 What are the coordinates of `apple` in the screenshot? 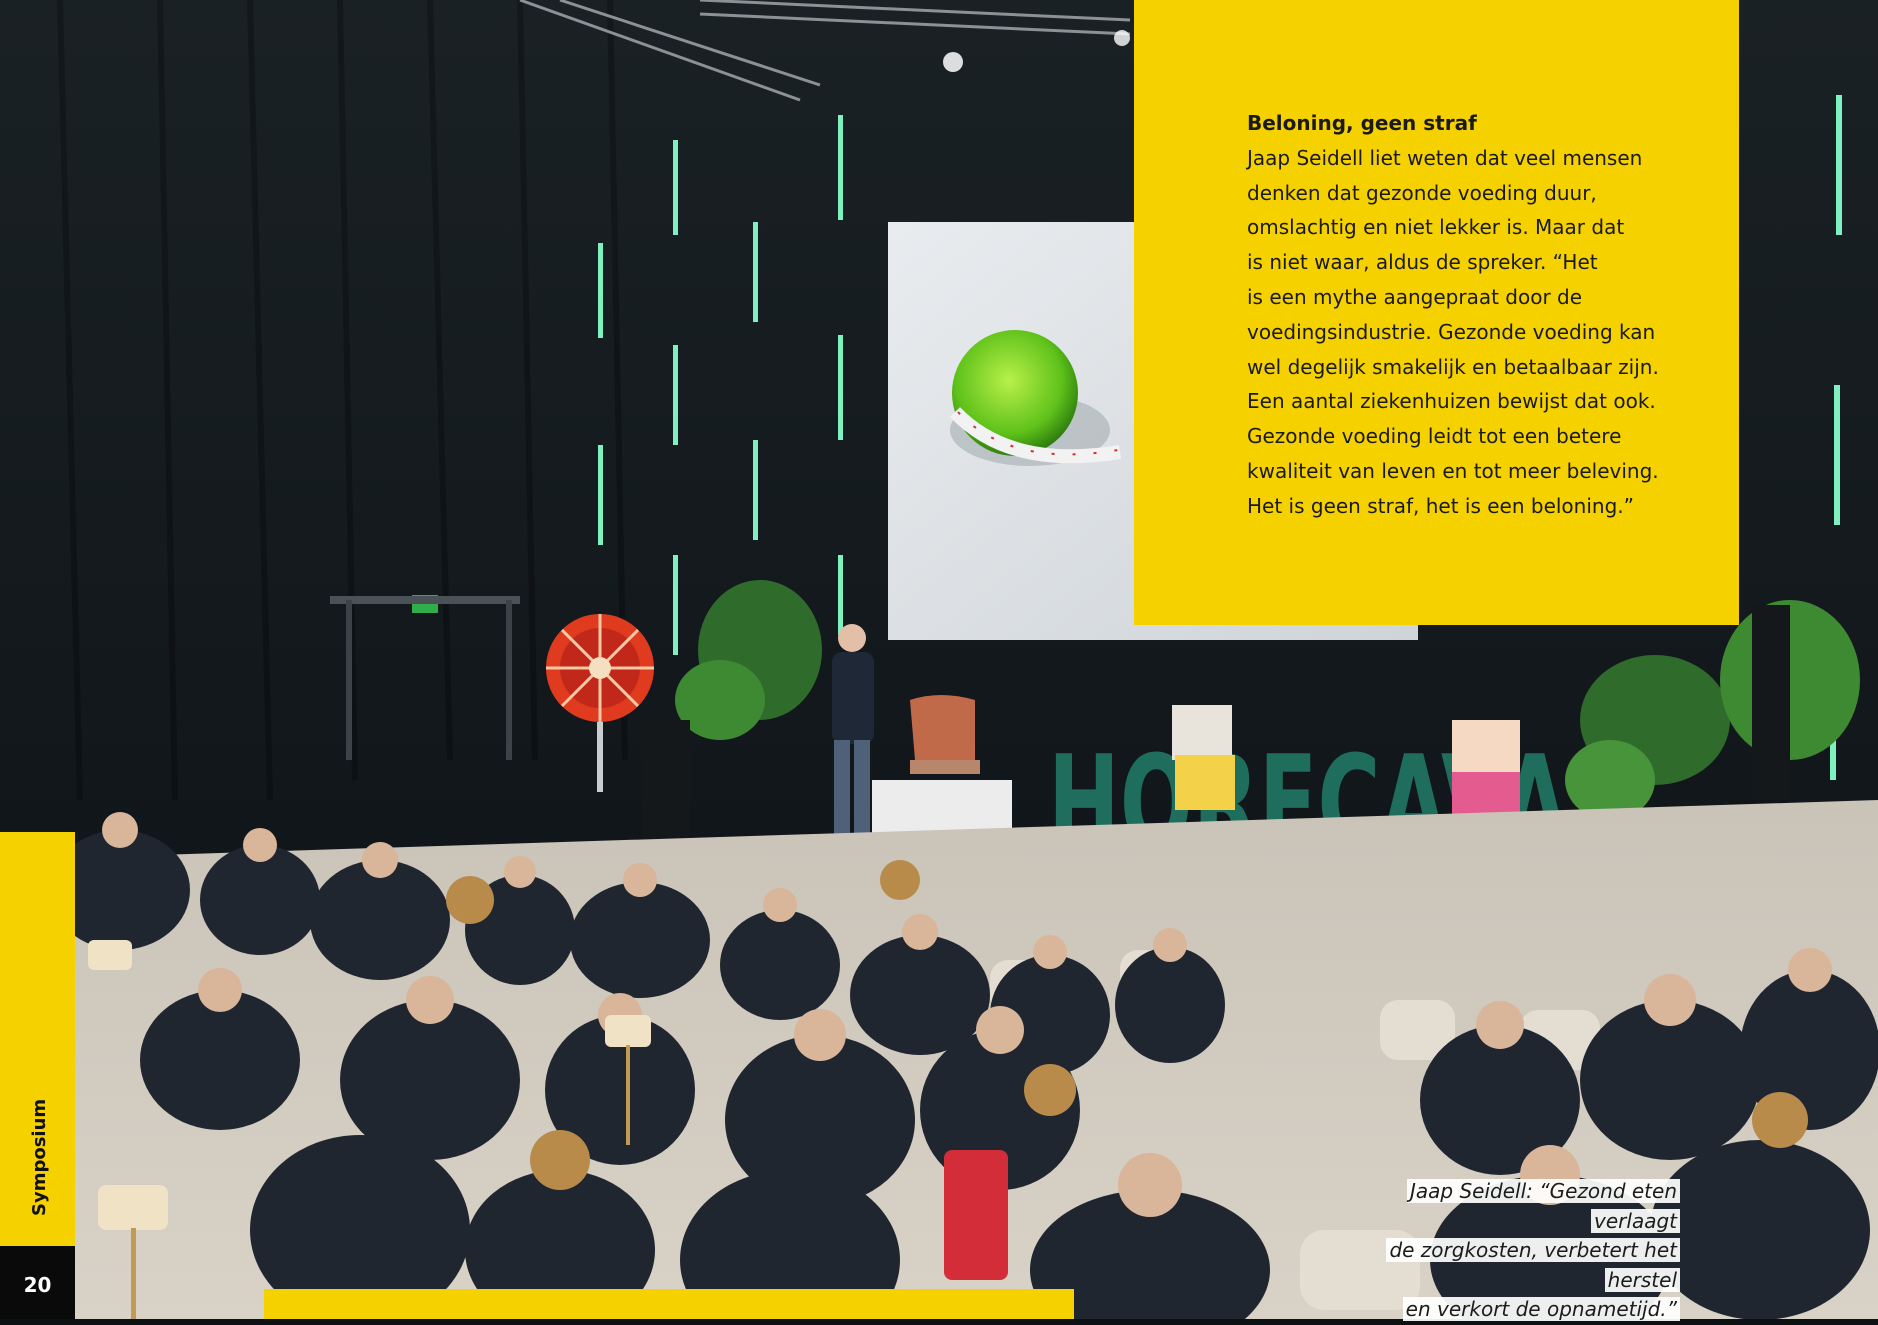 It's located at (1015, 393).